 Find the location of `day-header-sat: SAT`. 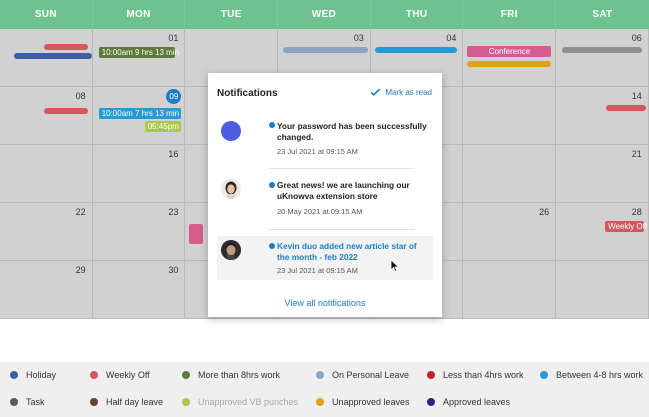

day-header-sat: SAT is located at coordinates (602, 14).